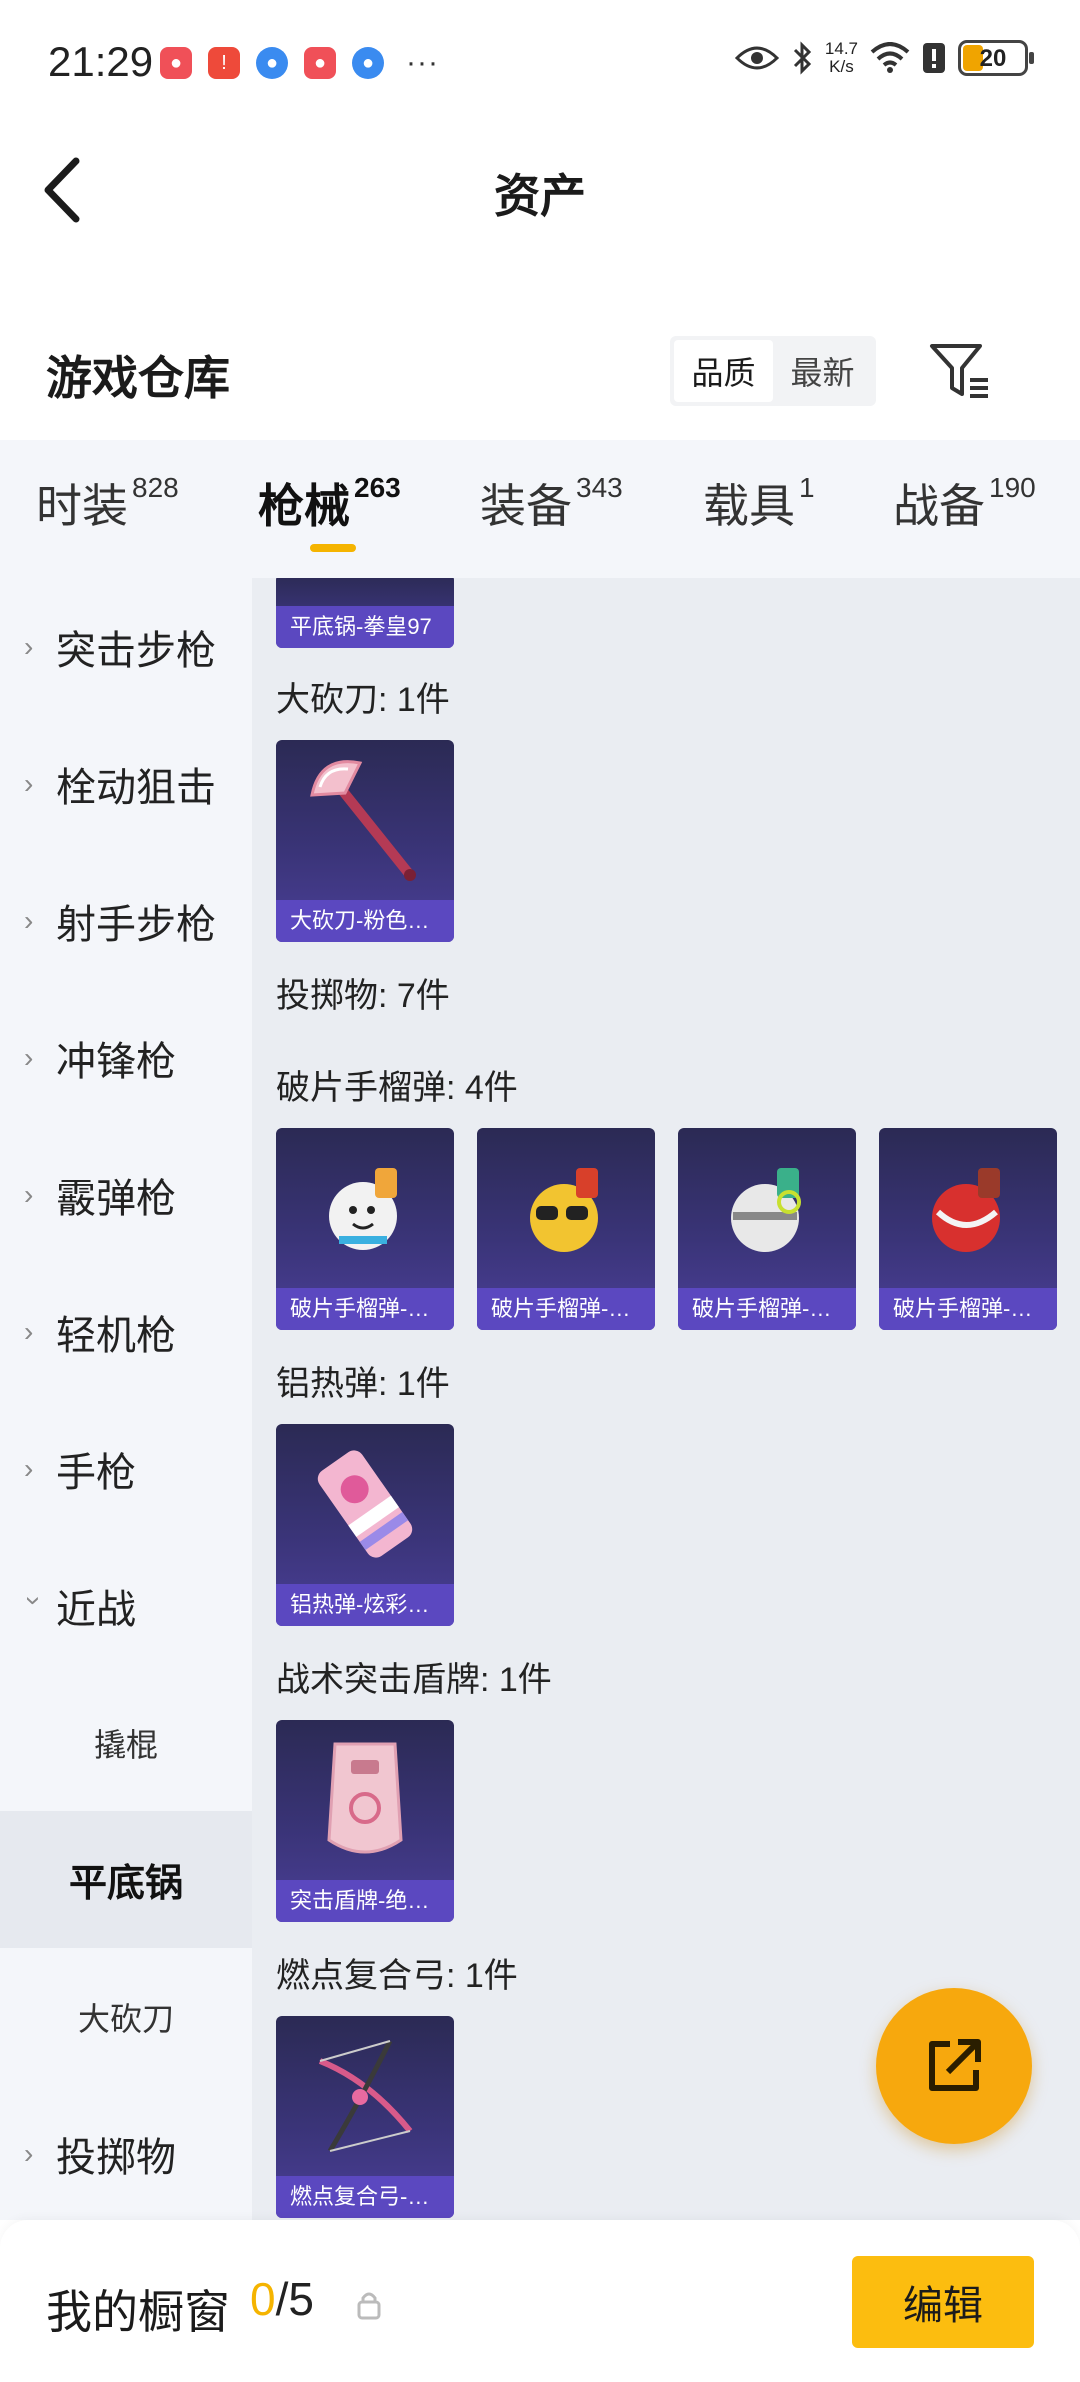 The height and width of the screenshot is (2382, 1080). What do you see at coordinates (138, 378) in the screenshot?
I see `warehouse-title: 游戏仓库` at bounding box center [138, 378].